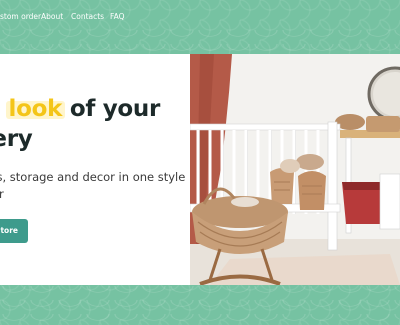  Describe the element at coordinates (95, 124) in the screenshot. I see `hero-headline: al look of your sery` at that location.